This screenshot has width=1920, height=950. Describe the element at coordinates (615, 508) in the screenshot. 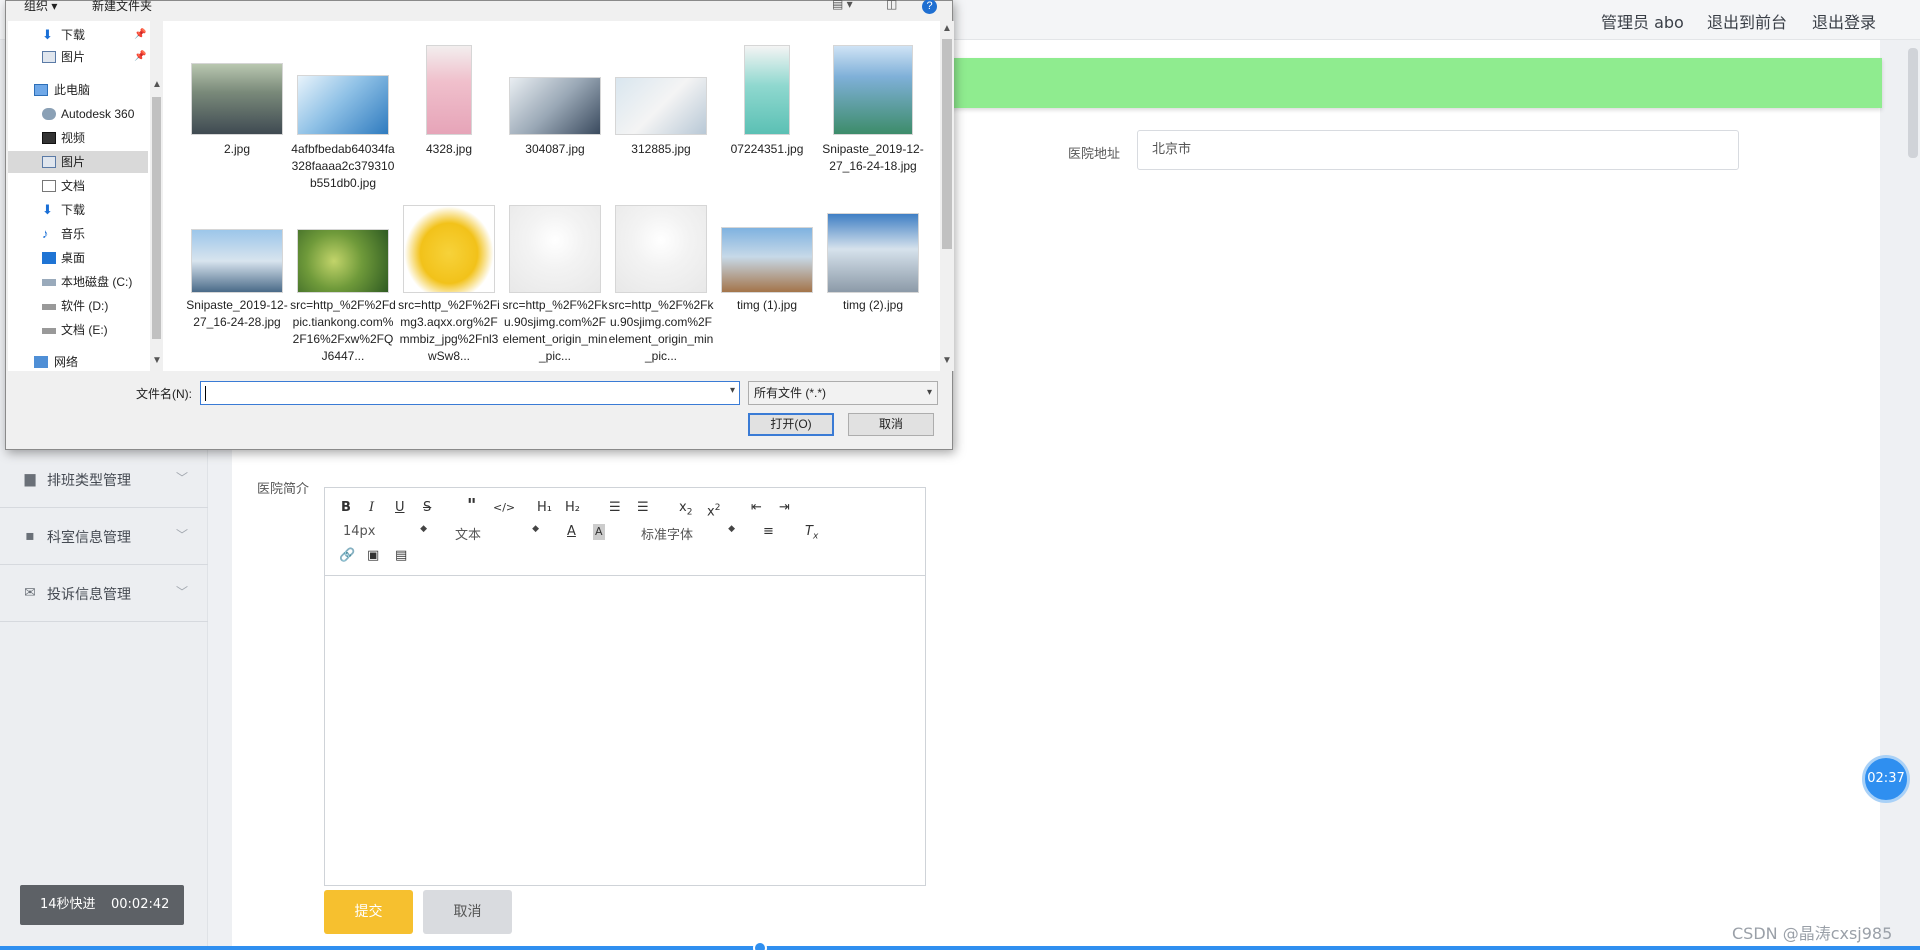

I see `ordered-list-icon: ☰` at that location.